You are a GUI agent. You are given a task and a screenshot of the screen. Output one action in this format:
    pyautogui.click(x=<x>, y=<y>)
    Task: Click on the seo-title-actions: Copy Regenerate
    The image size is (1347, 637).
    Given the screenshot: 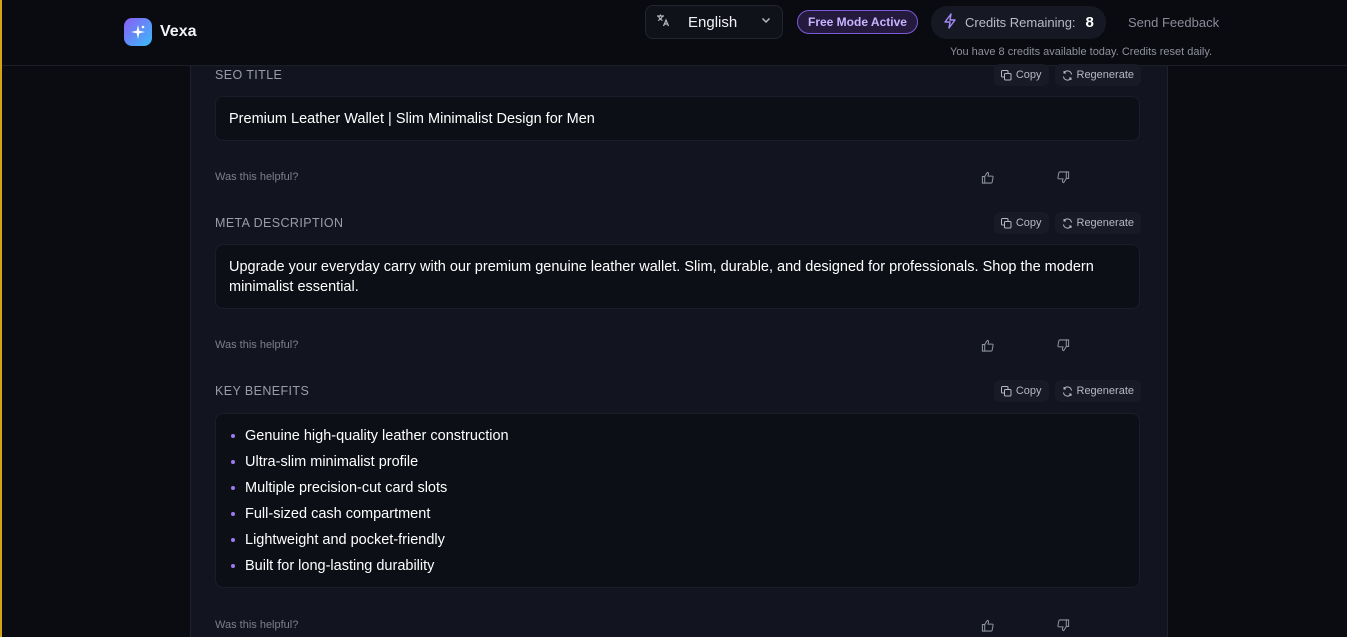 What is the action you would take?
    pyautogui.click(x=1067, y=75)
    